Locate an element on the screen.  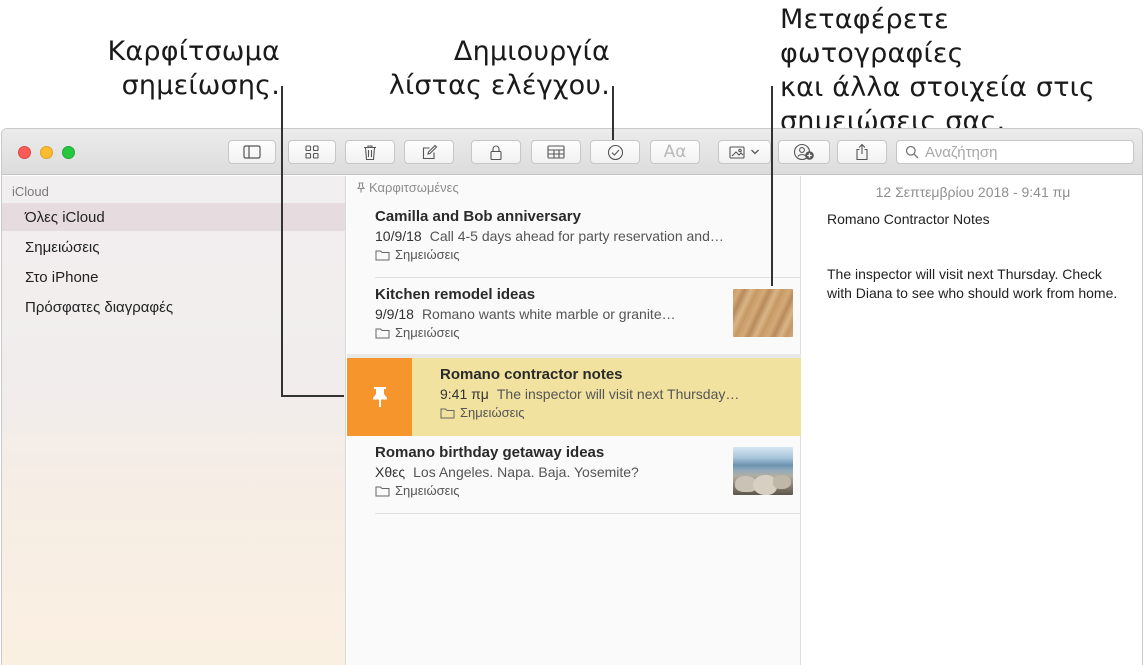
delete-button is located at coordinates (370, 152).